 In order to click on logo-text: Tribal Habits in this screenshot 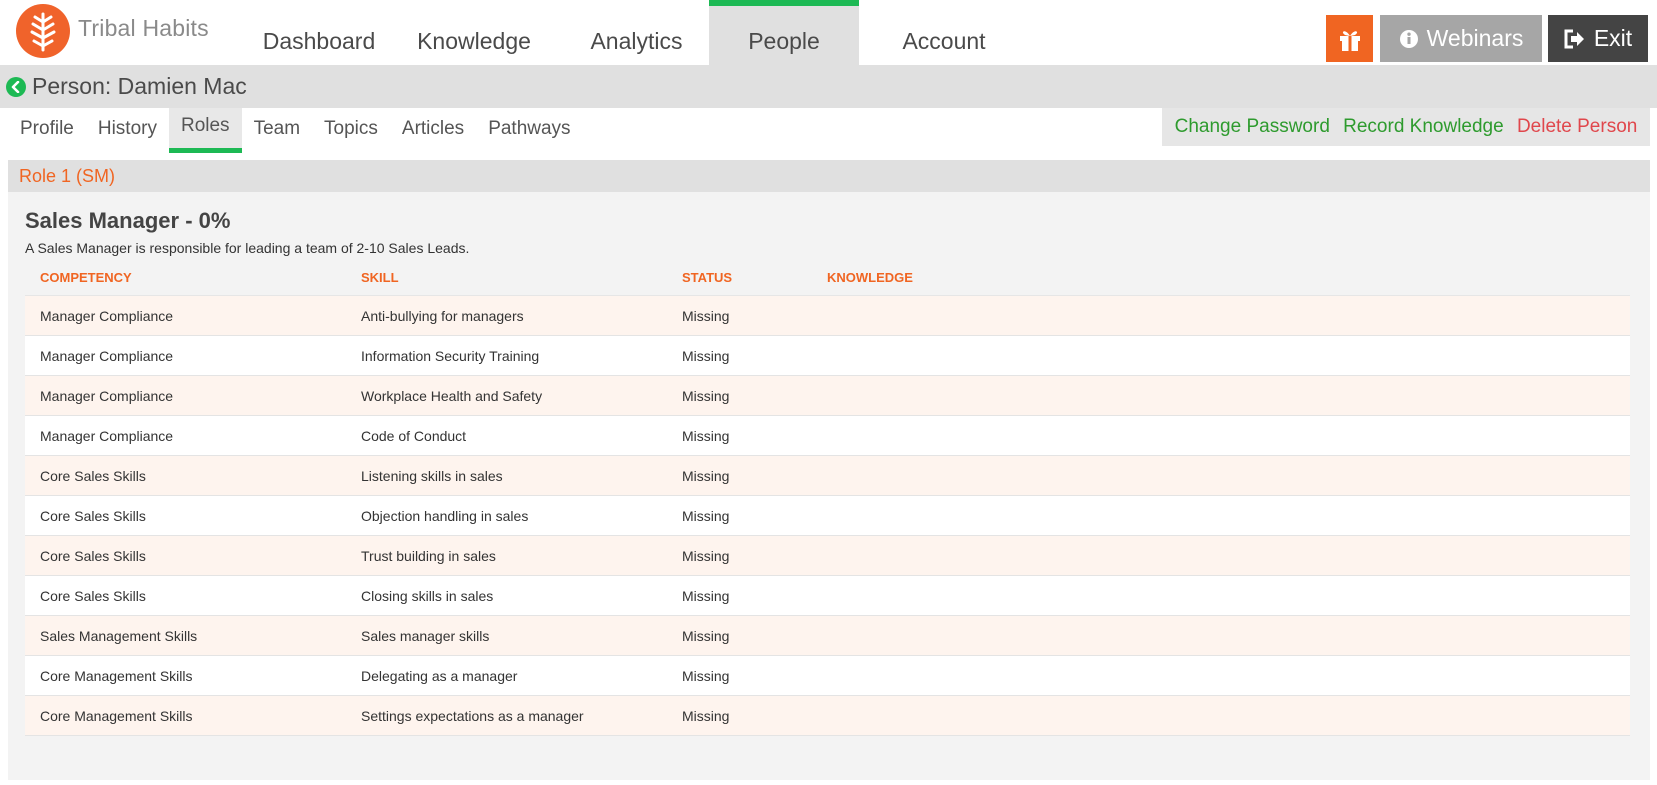, I will do `click(143, 27)`.